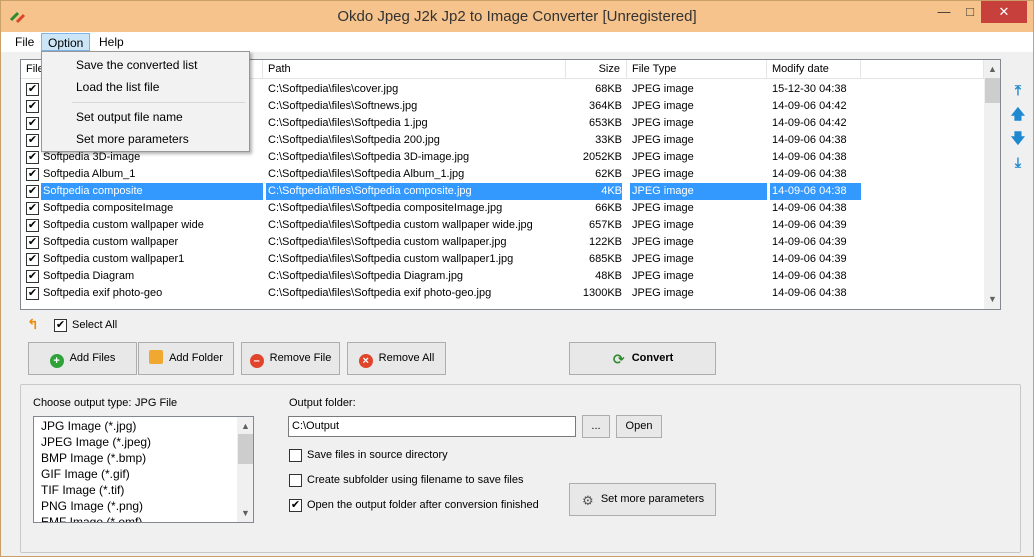 This screenshot has height=557, width=1034. I want to click on convert-button: ⟳ Convert, so click(642, 358).